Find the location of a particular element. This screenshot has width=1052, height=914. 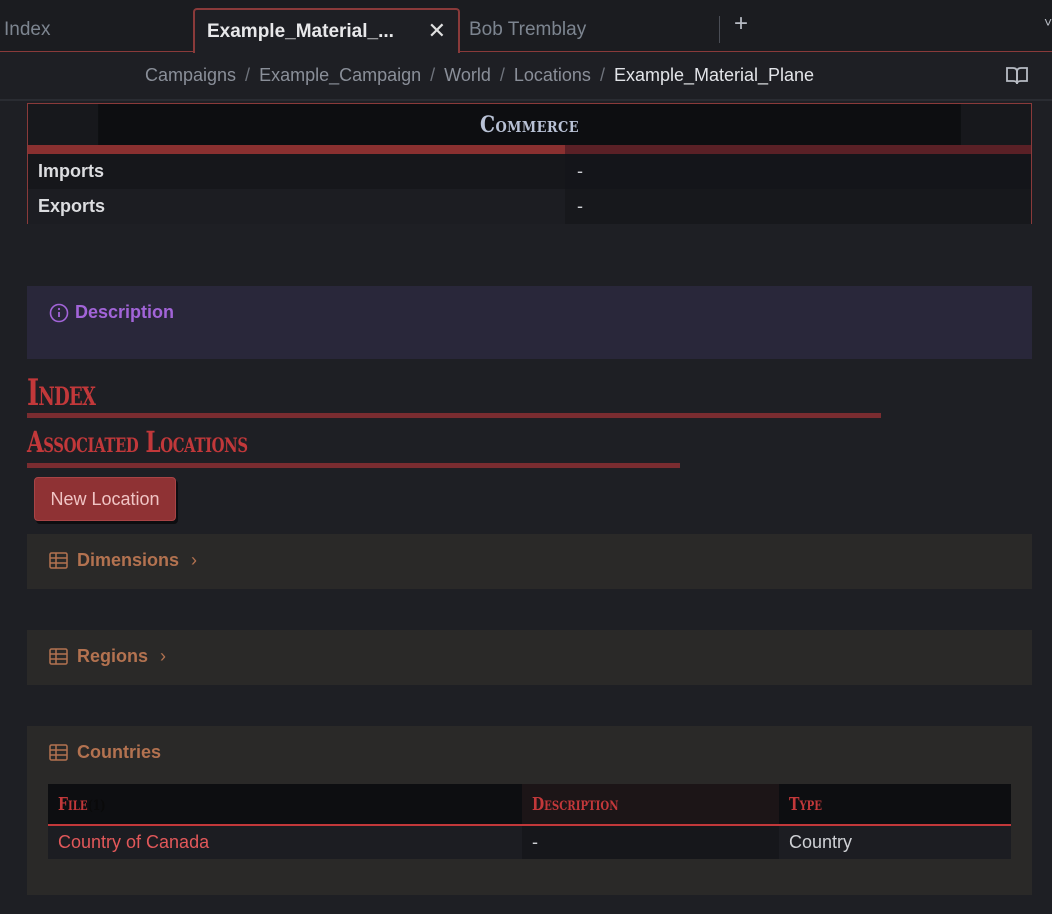

info-icon is located at coordinates (59, 312).